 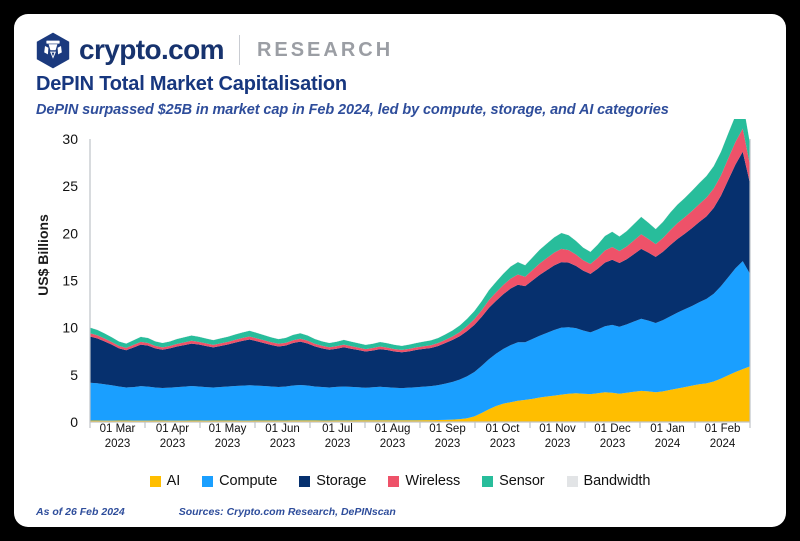 What do you see at coordinates (617, 481) in the screenshot?
I see `legend-label: Bandwidth` at bounding box center [617, 481].